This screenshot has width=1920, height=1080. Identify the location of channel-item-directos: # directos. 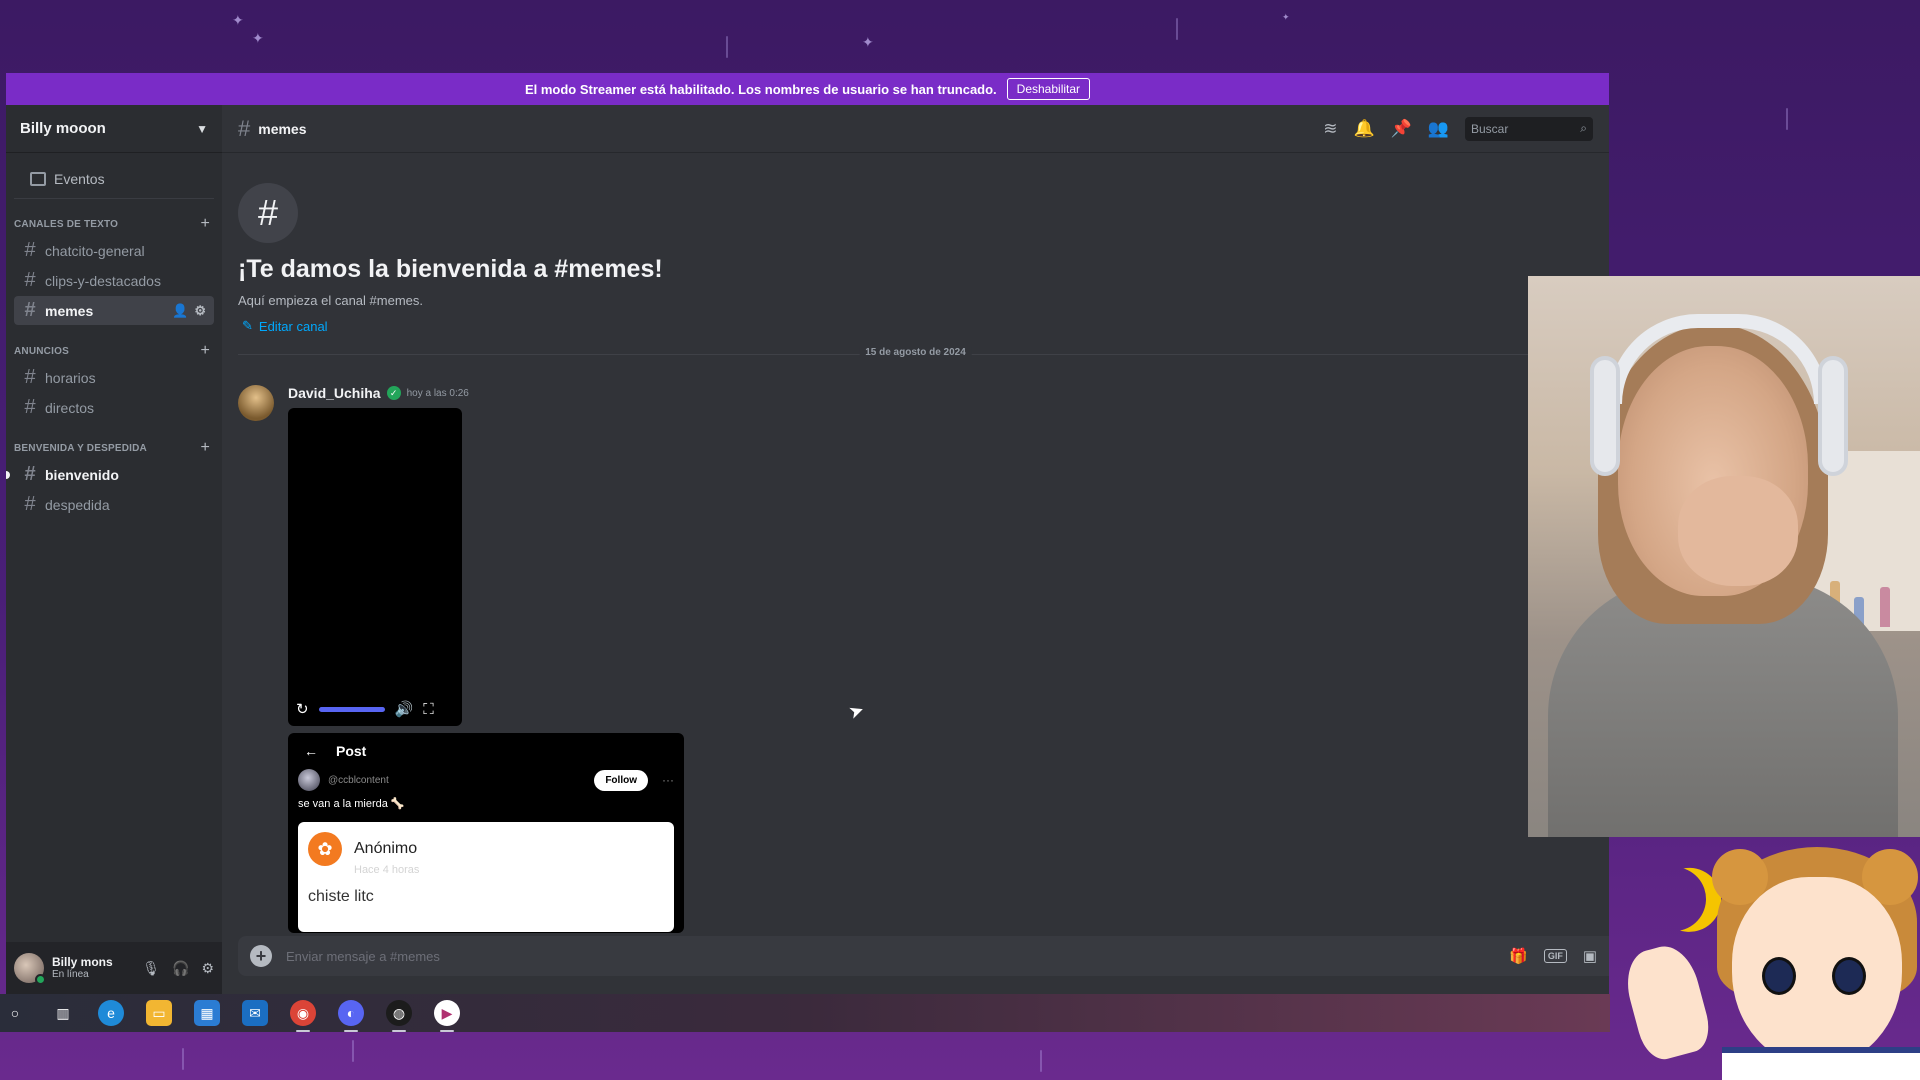
(114, 407).